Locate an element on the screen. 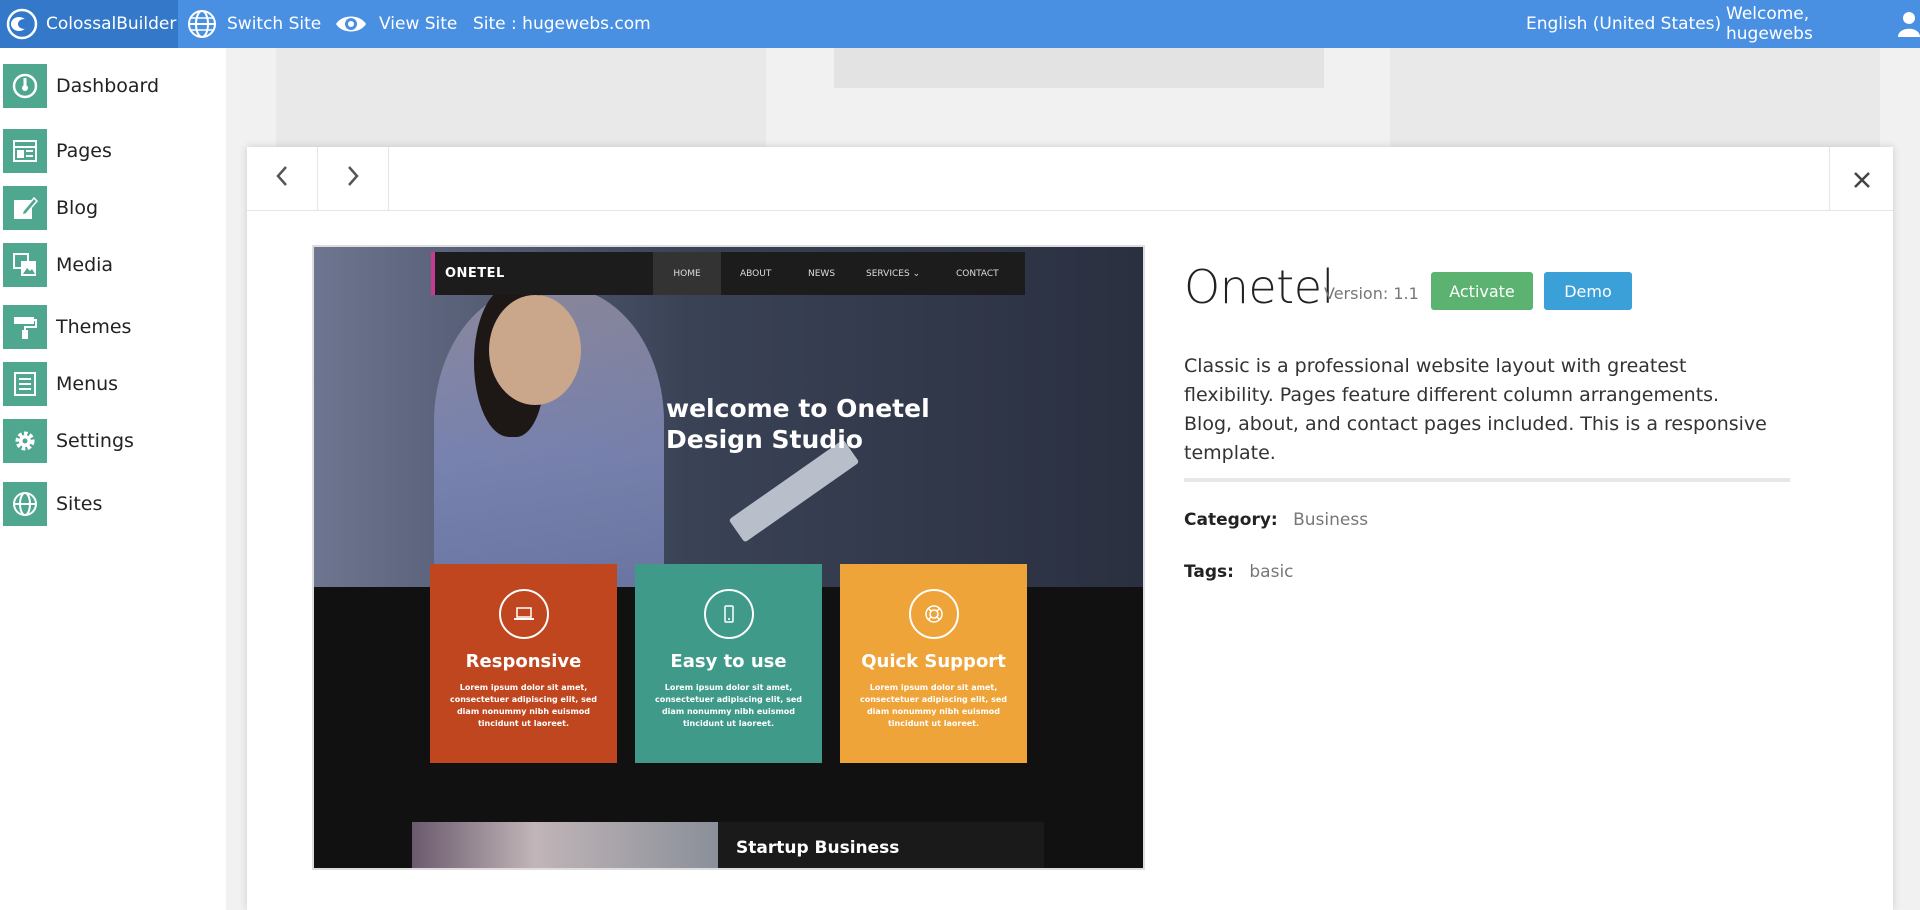 The width and height of the screenshot is (1920, 910). eye-icon is located at coordinates (351, 24).